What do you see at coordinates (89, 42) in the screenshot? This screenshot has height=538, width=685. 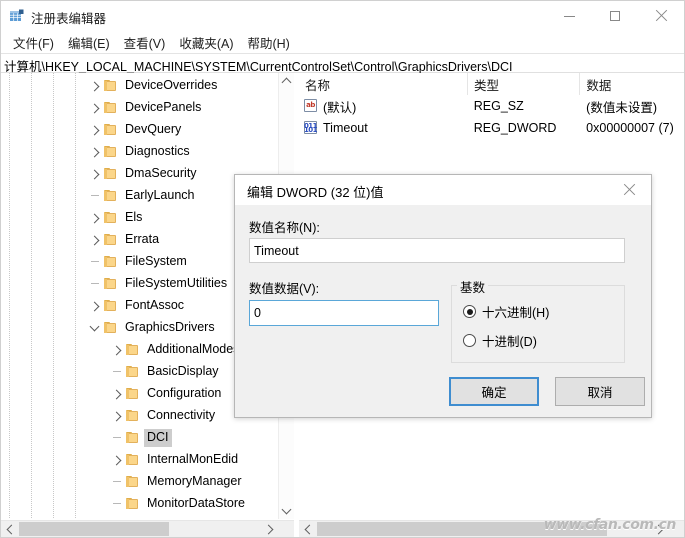 I see `menu-edit: 编辑(E)` at bounding box center [89, 42].